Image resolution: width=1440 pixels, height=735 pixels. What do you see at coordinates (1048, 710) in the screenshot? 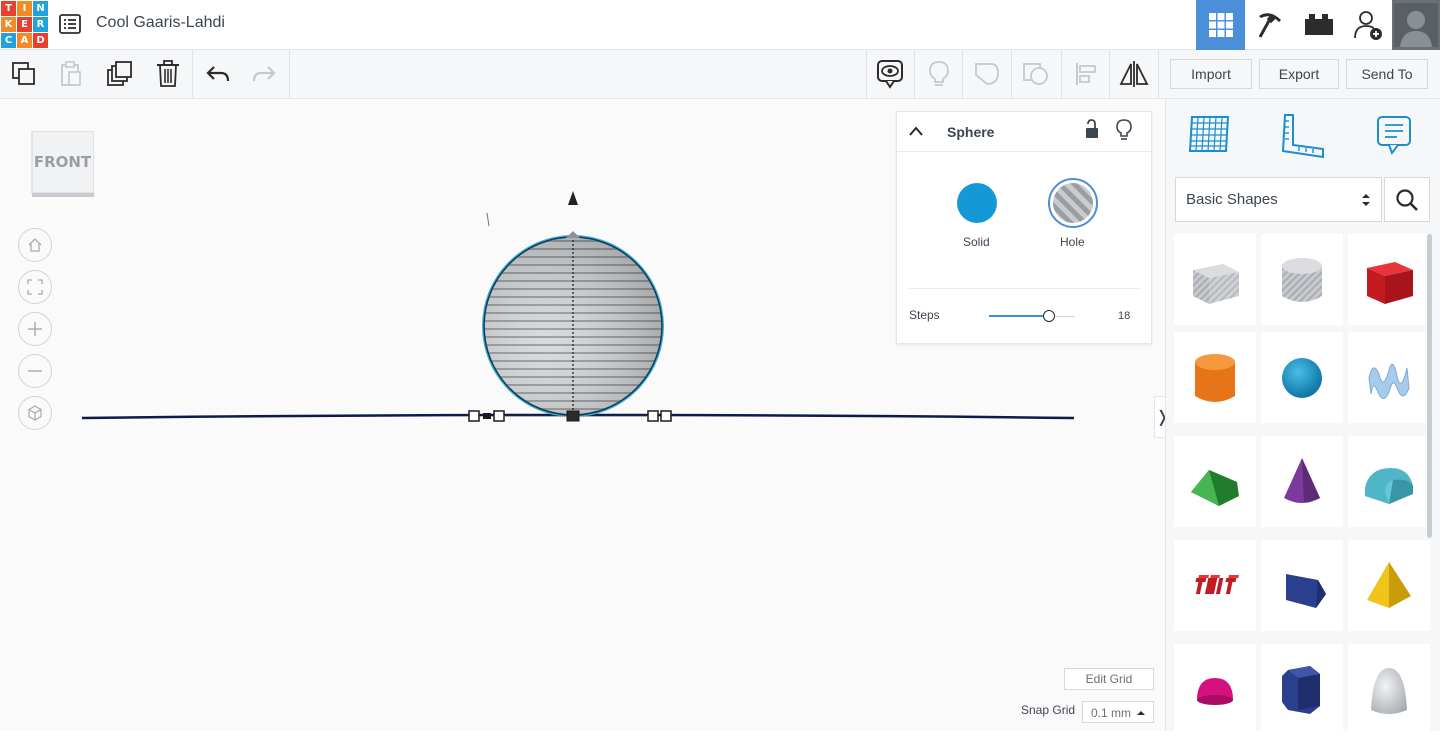
I see `snap-grid-label: Snap Grid` at bounding box center [1048, 710].